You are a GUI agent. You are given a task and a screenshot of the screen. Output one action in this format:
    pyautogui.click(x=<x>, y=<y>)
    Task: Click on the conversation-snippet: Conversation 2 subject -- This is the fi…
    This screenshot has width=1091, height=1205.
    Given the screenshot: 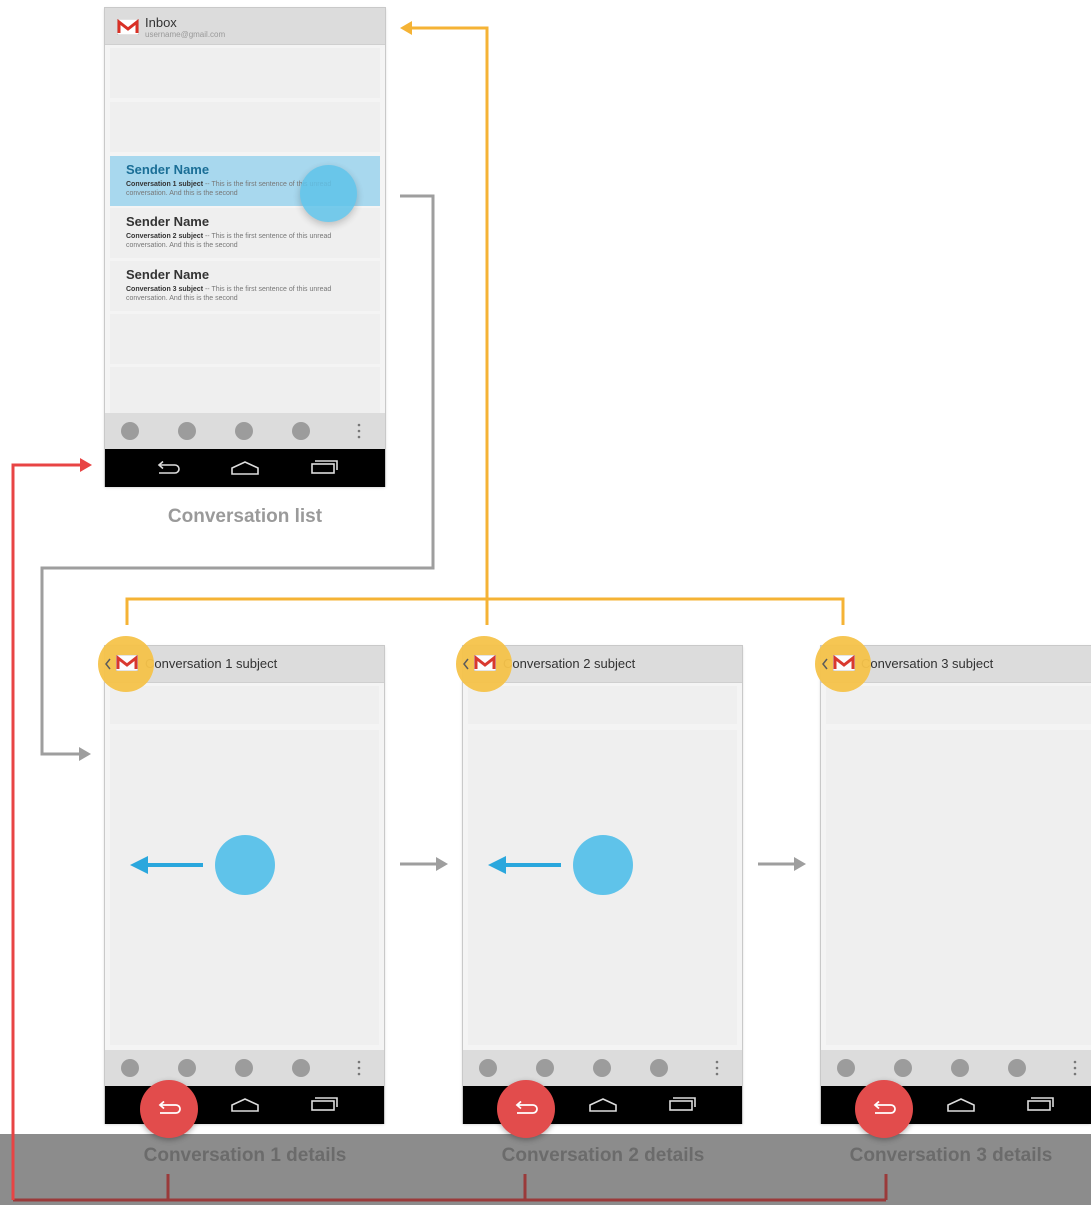 What is the action you would take?
    pyautogui.click(x=229, y=241)
    